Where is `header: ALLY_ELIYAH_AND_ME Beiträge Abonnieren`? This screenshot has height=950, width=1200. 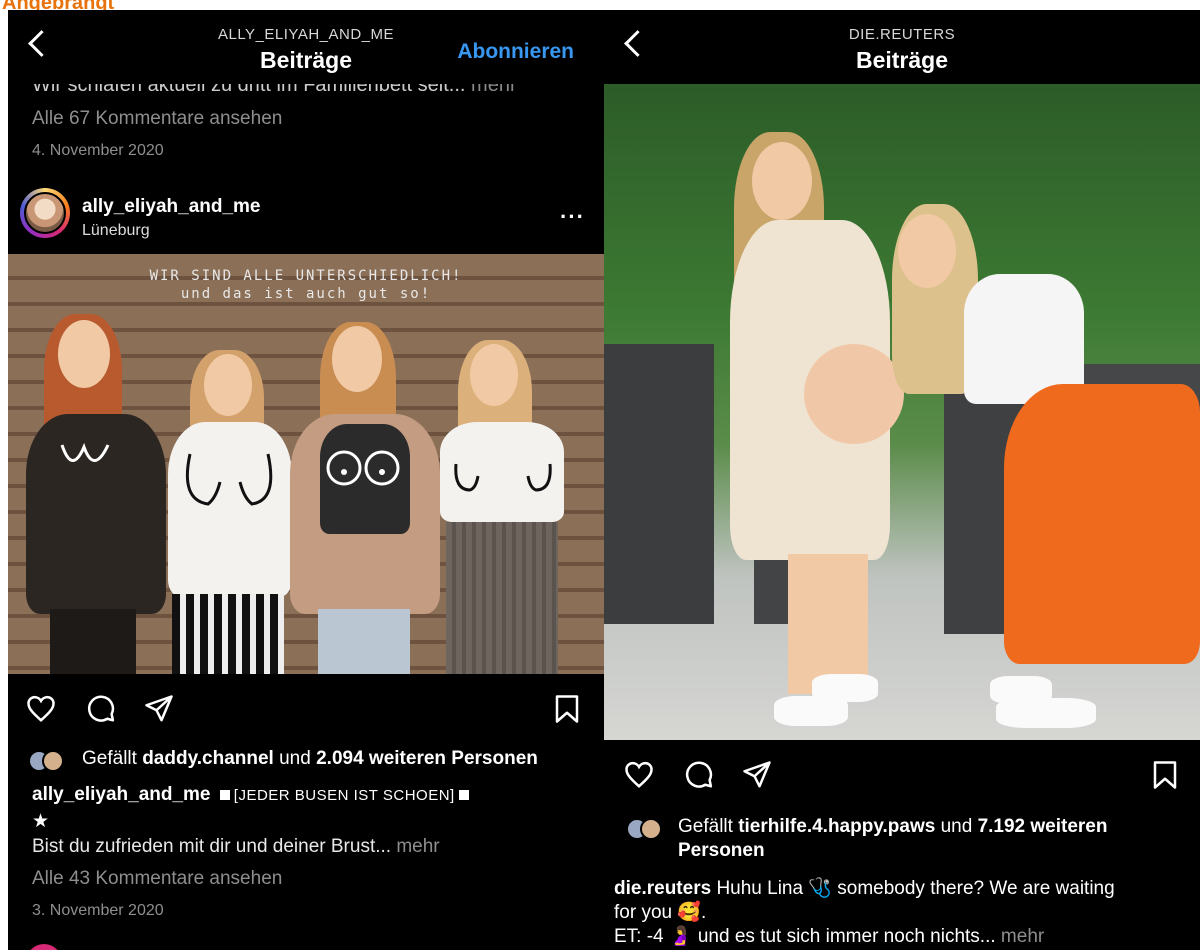 header: ALLY_ELIYAH_AND_ME Beiträge Abonnieren is located at coordinates (306, 47).